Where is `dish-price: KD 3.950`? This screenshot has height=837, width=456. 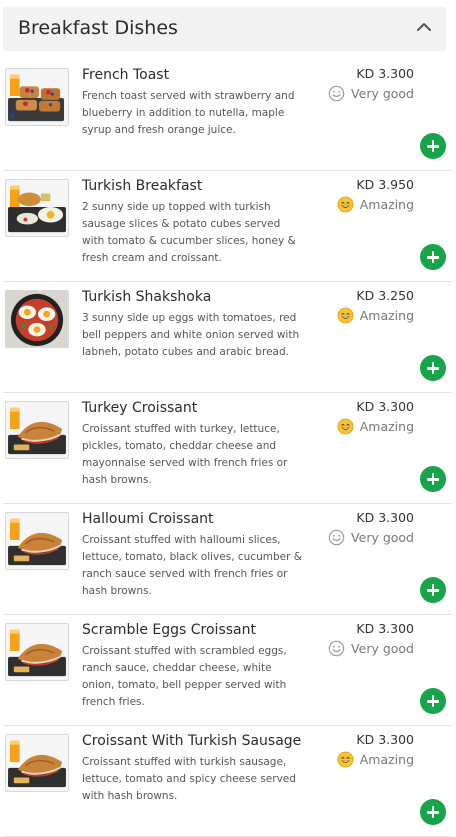
dish-price: KD 3.950 is located at coordinates (385, 184).